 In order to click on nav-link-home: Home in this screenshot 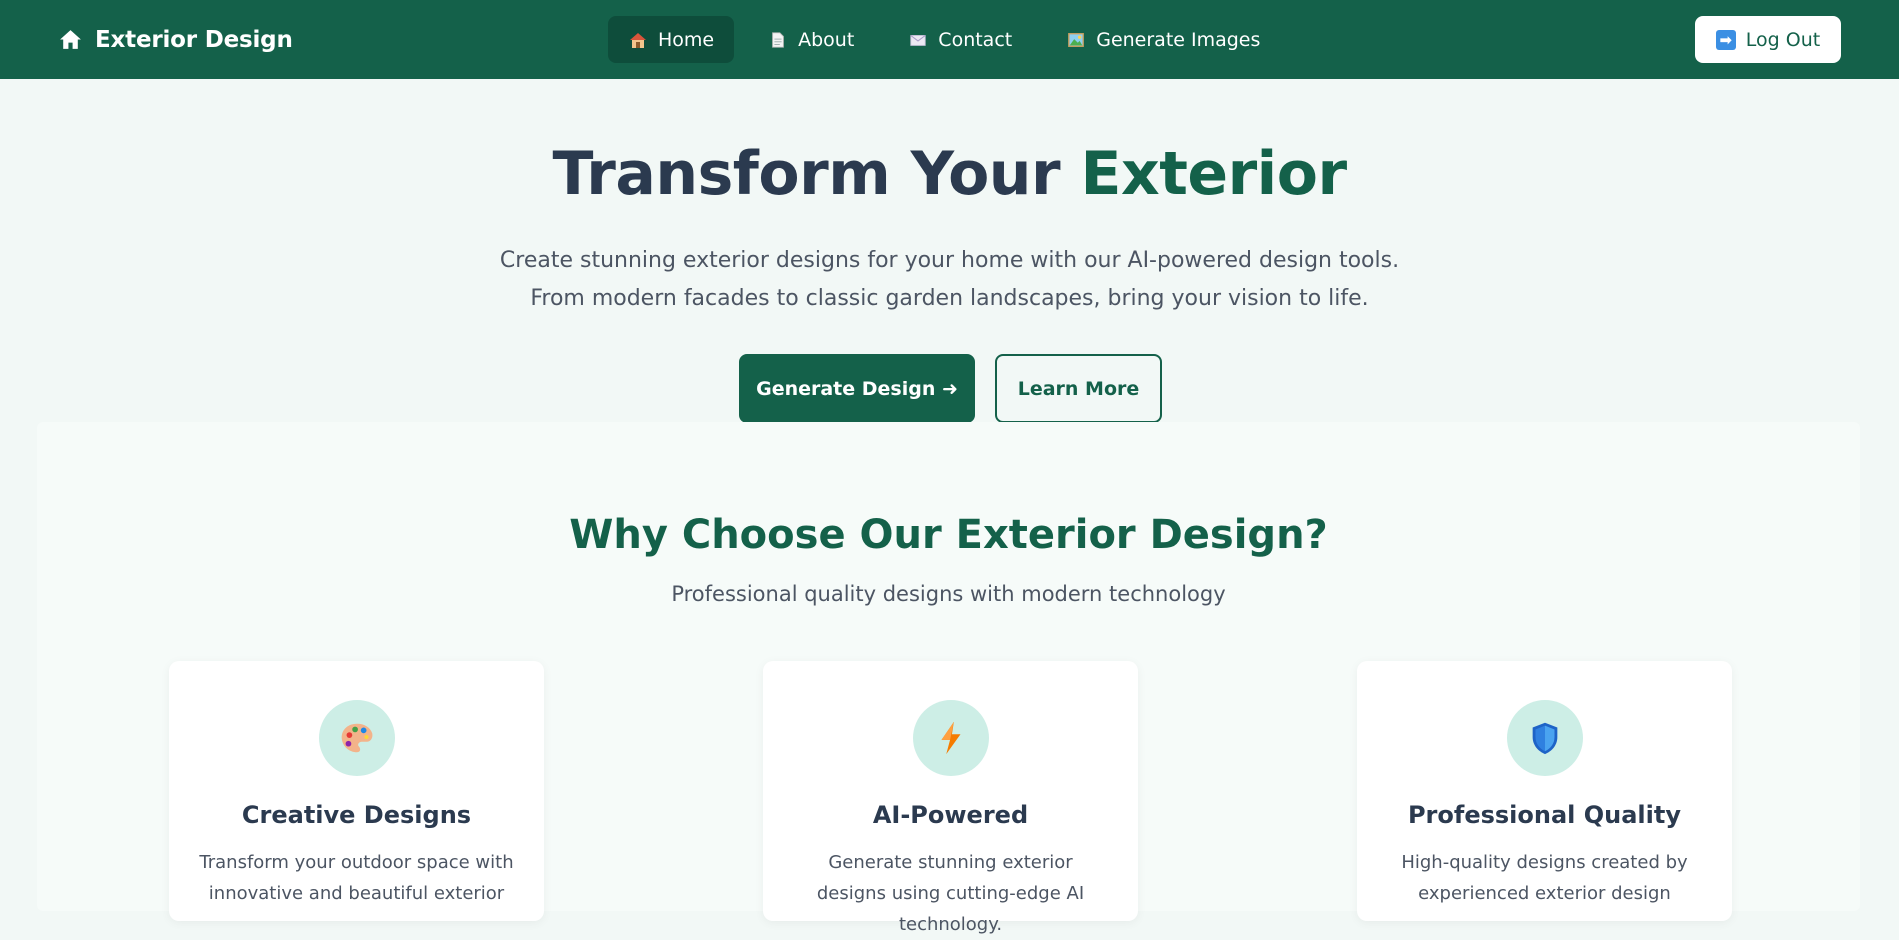, I will do `click(671, 39)`.